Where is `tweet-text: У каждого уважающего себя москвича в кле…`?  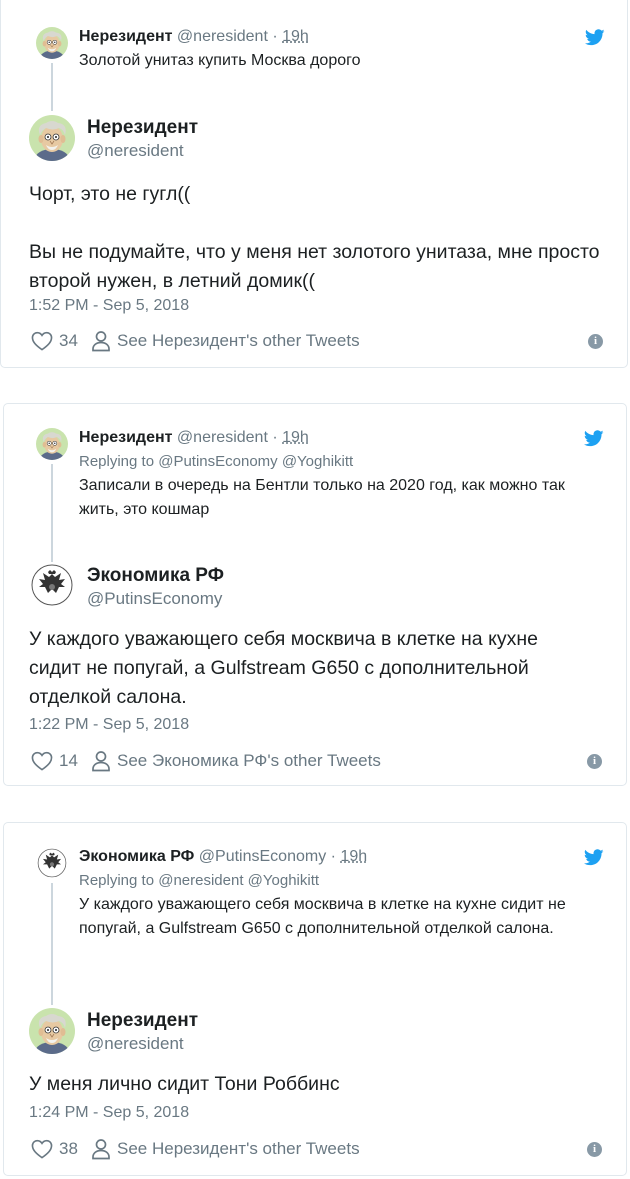 tweet-text: У каждого уважающего себя москвича в кле… is located at coordinates (283, 668).